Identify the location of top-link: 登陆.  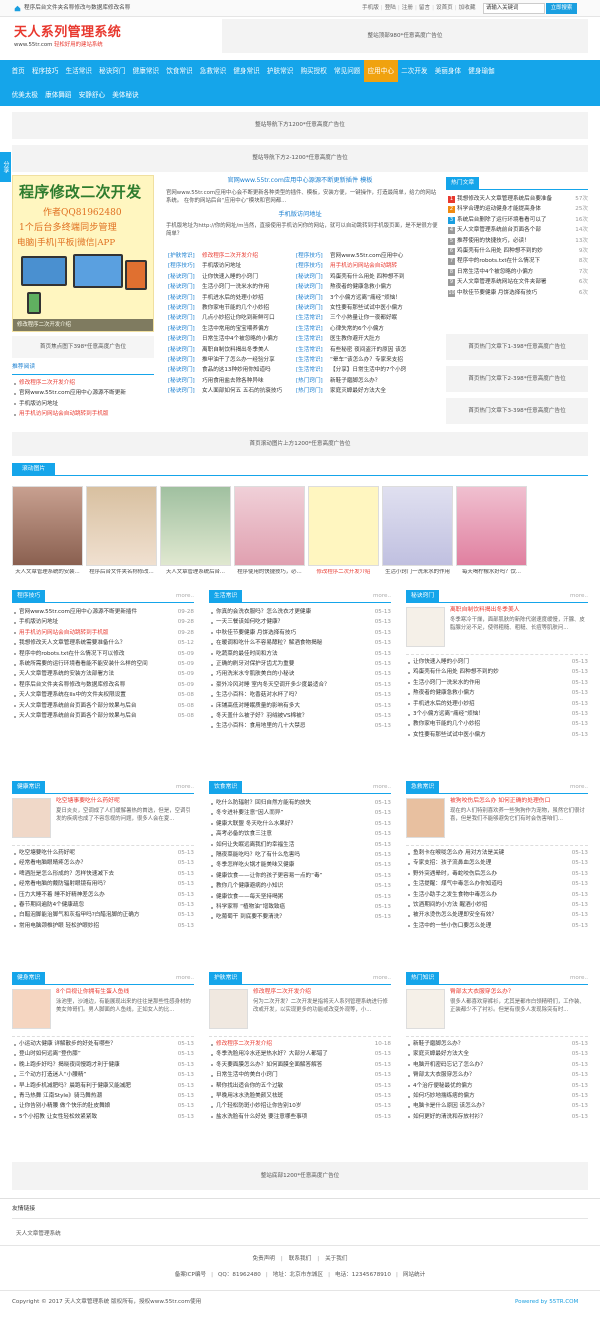
(390, 8).